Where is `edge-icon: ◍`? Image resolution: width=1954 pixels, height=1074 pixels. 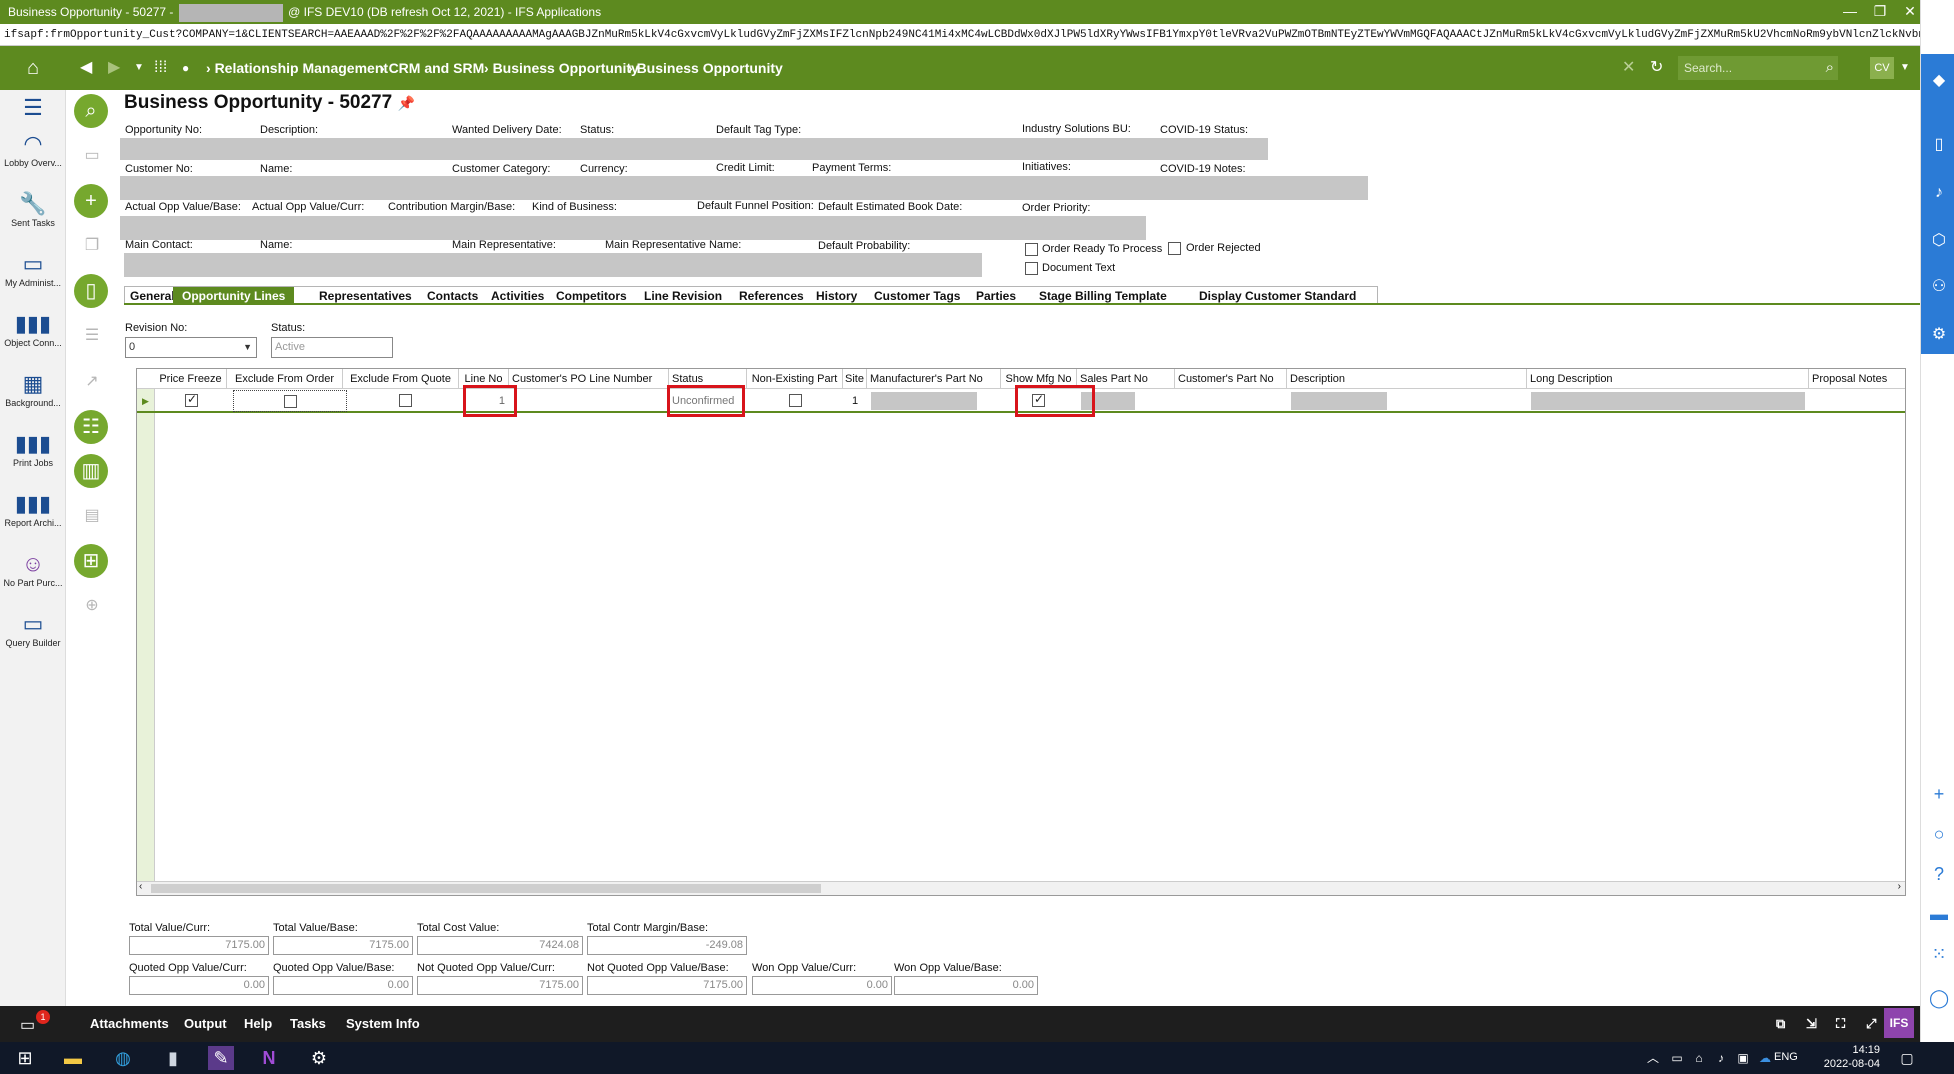 edge-icon: ◍ is located at coordinates (123, 1058).